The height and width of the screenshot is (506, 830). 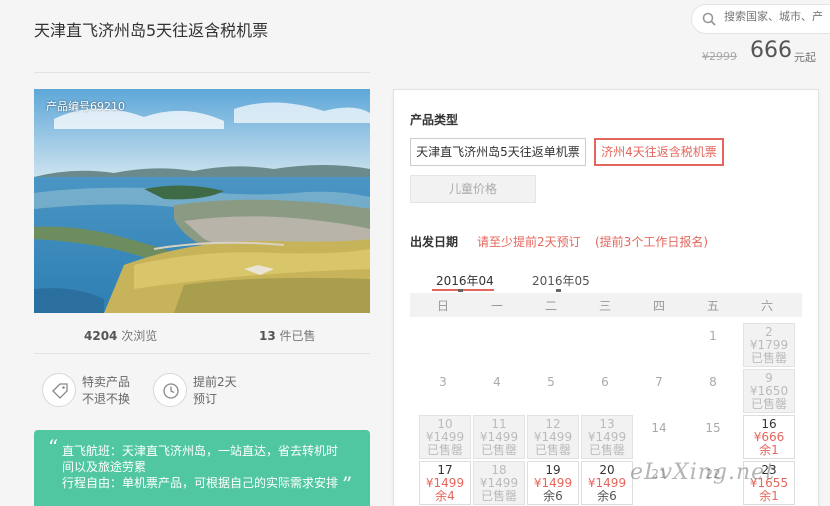 What do you see at coordinates (551, 382) in the screenshot?
I see `calendar-day: 5` at bounding box center [551, 382].